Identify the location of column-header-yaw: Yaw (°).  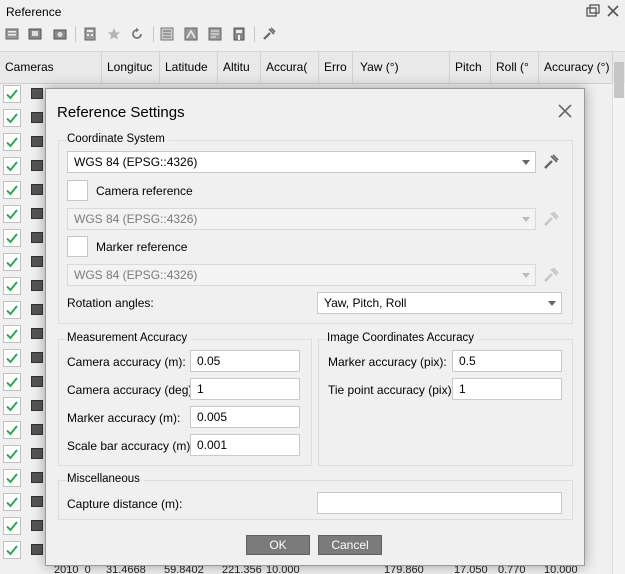
(401, 67).